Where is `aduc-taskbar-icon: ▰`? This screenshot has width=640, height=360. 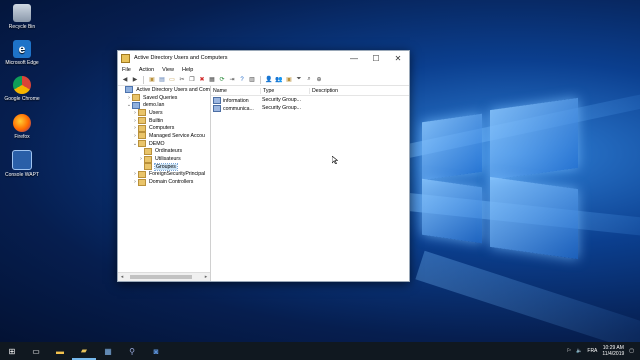 aduc-taskbar-icon: ▰ is located at coordinates (84, 351).